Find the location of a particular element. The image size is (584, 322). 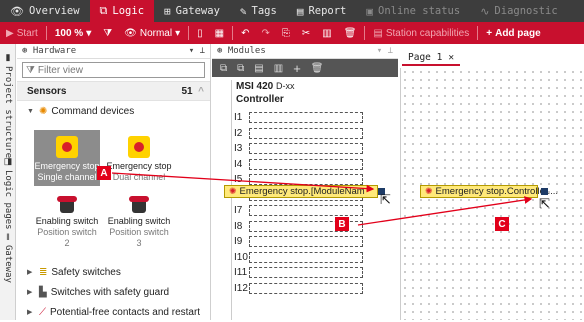

funnel-icon: ⧩ is located at coordinates (30, 70).